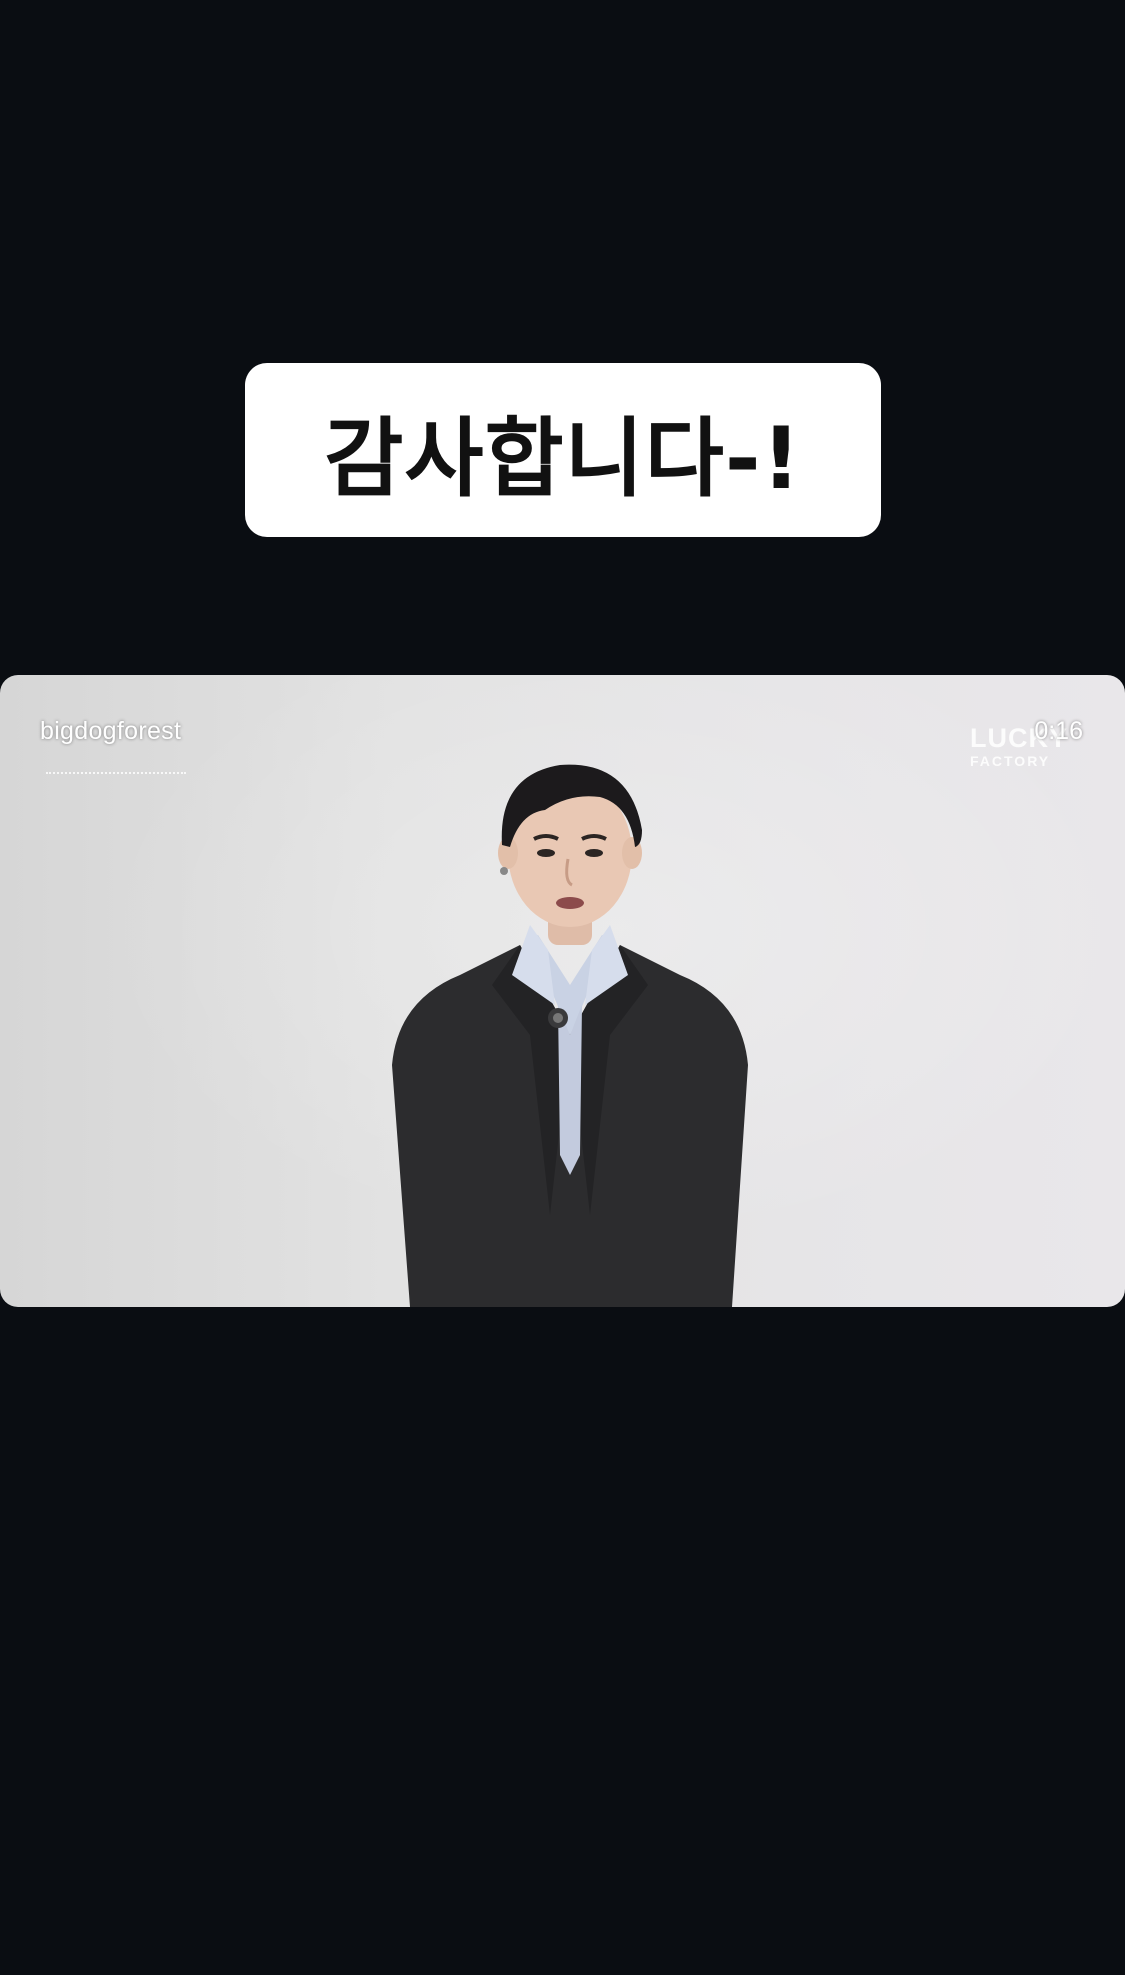 The width and height of the screenshot is (1125, 1975). What do you see at coordinates (563, 458) in the screenshot?
I see `caption-text: 감사합니다-!` at bounding box center [563, 458].